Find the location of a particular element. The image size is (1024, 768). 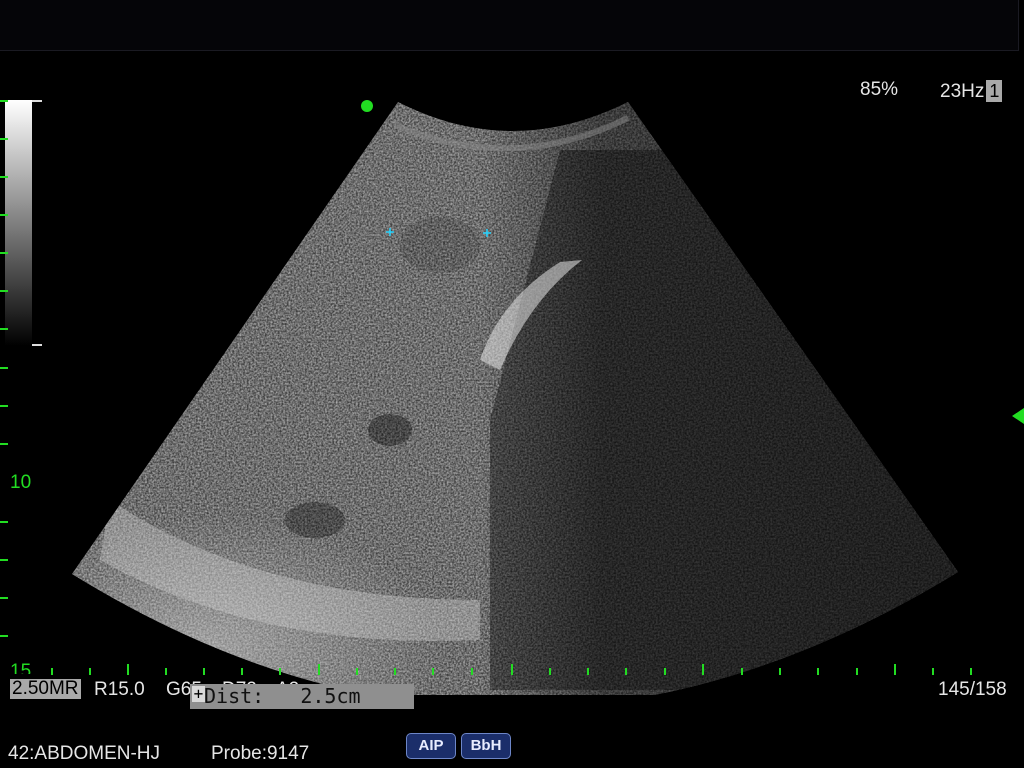

focus-marker-icon is located at coordinates (1018, 416).